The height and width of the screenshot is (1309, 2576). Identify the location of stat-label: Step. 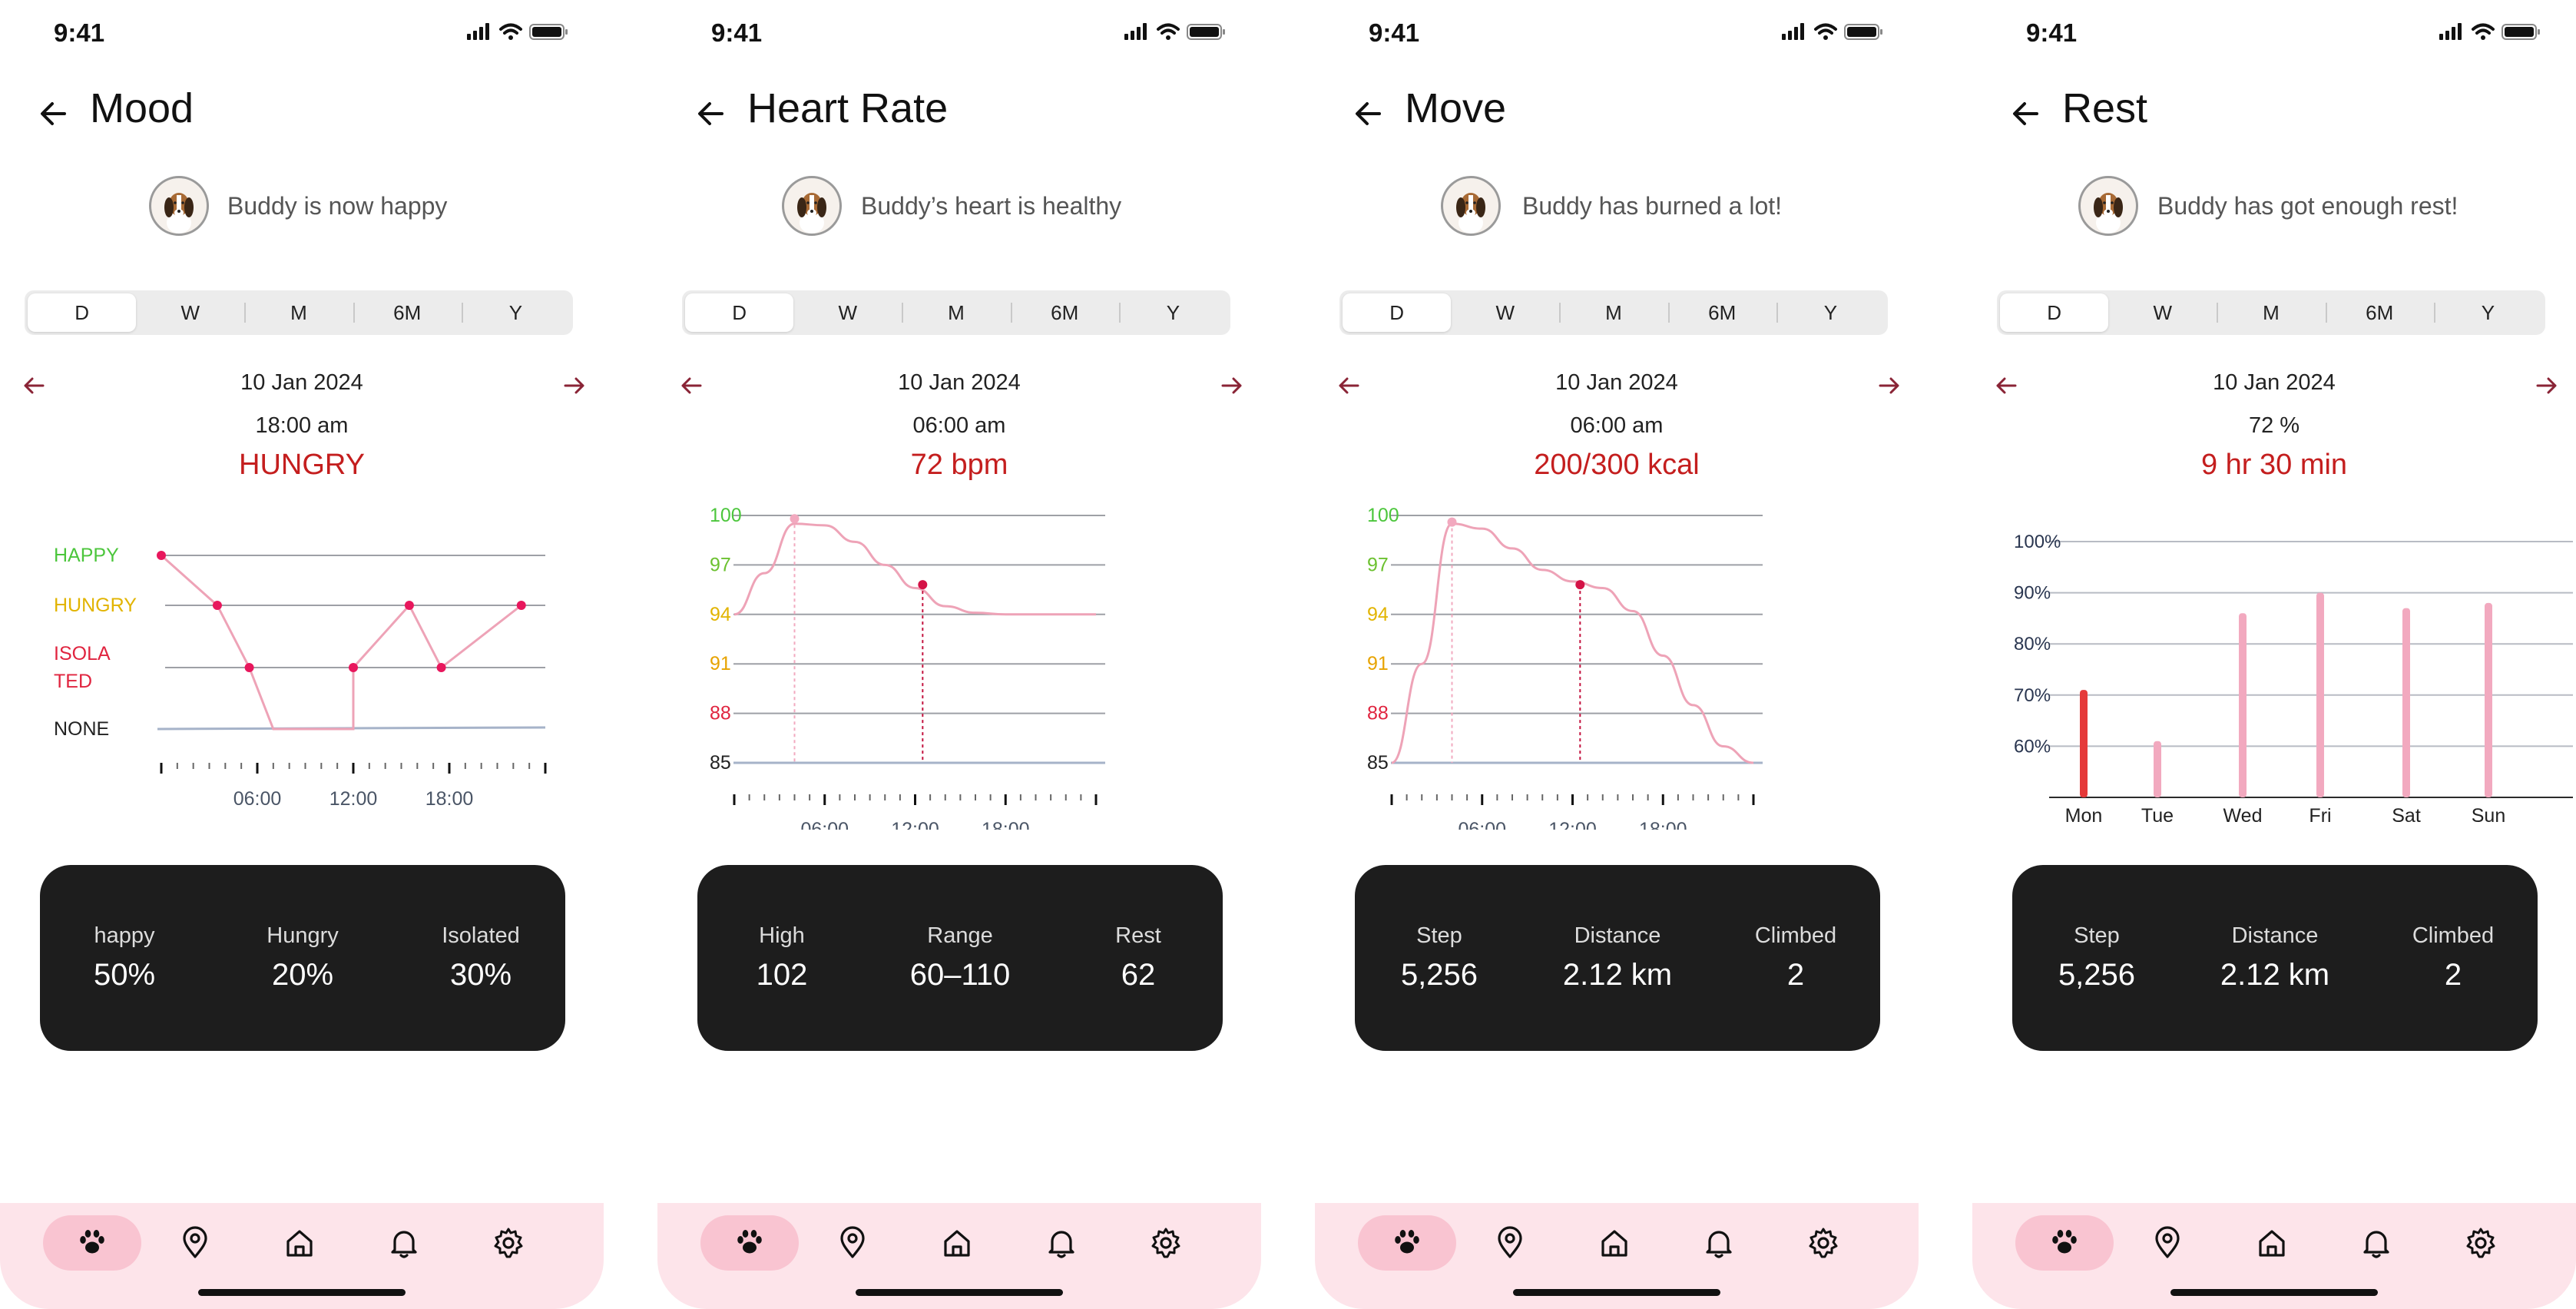
(1439, 935).